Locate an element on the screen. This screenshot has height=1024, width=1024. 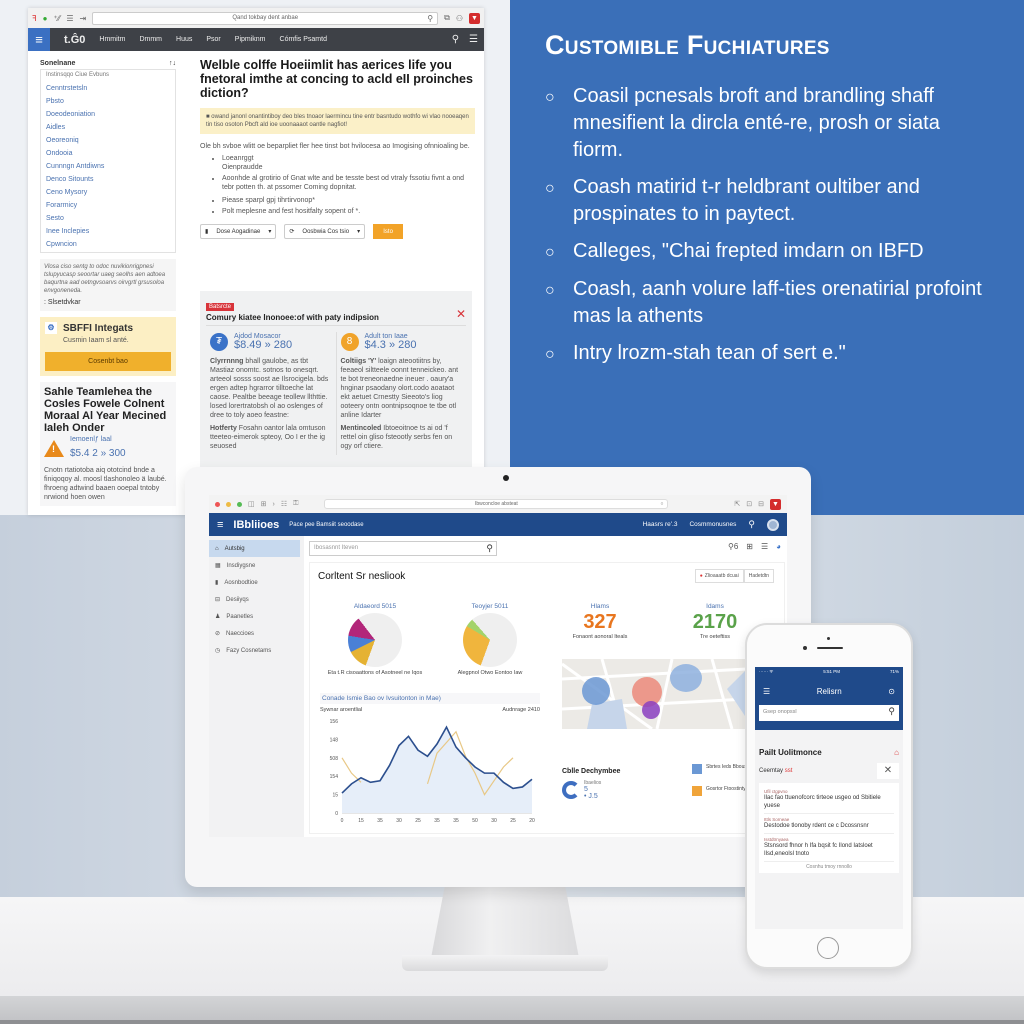
bookmark-icon: ⊡ is located at coordinates (749, 504).